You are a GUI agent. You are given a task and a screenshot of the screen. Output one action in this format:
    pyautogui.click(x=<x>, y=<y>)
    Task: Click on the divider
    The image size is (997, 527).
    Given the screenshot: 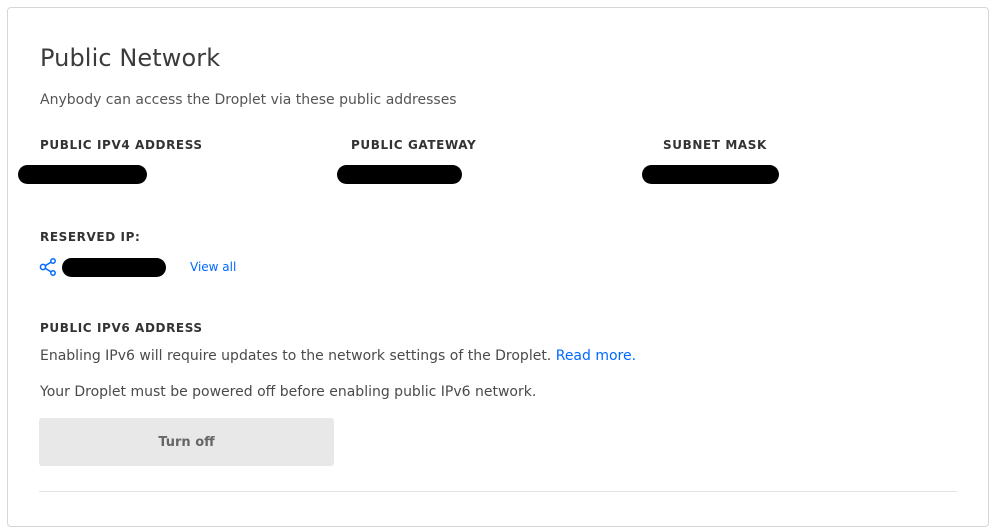 What is the action you would take?
    pyautogui.click(x=498, y=491)
    